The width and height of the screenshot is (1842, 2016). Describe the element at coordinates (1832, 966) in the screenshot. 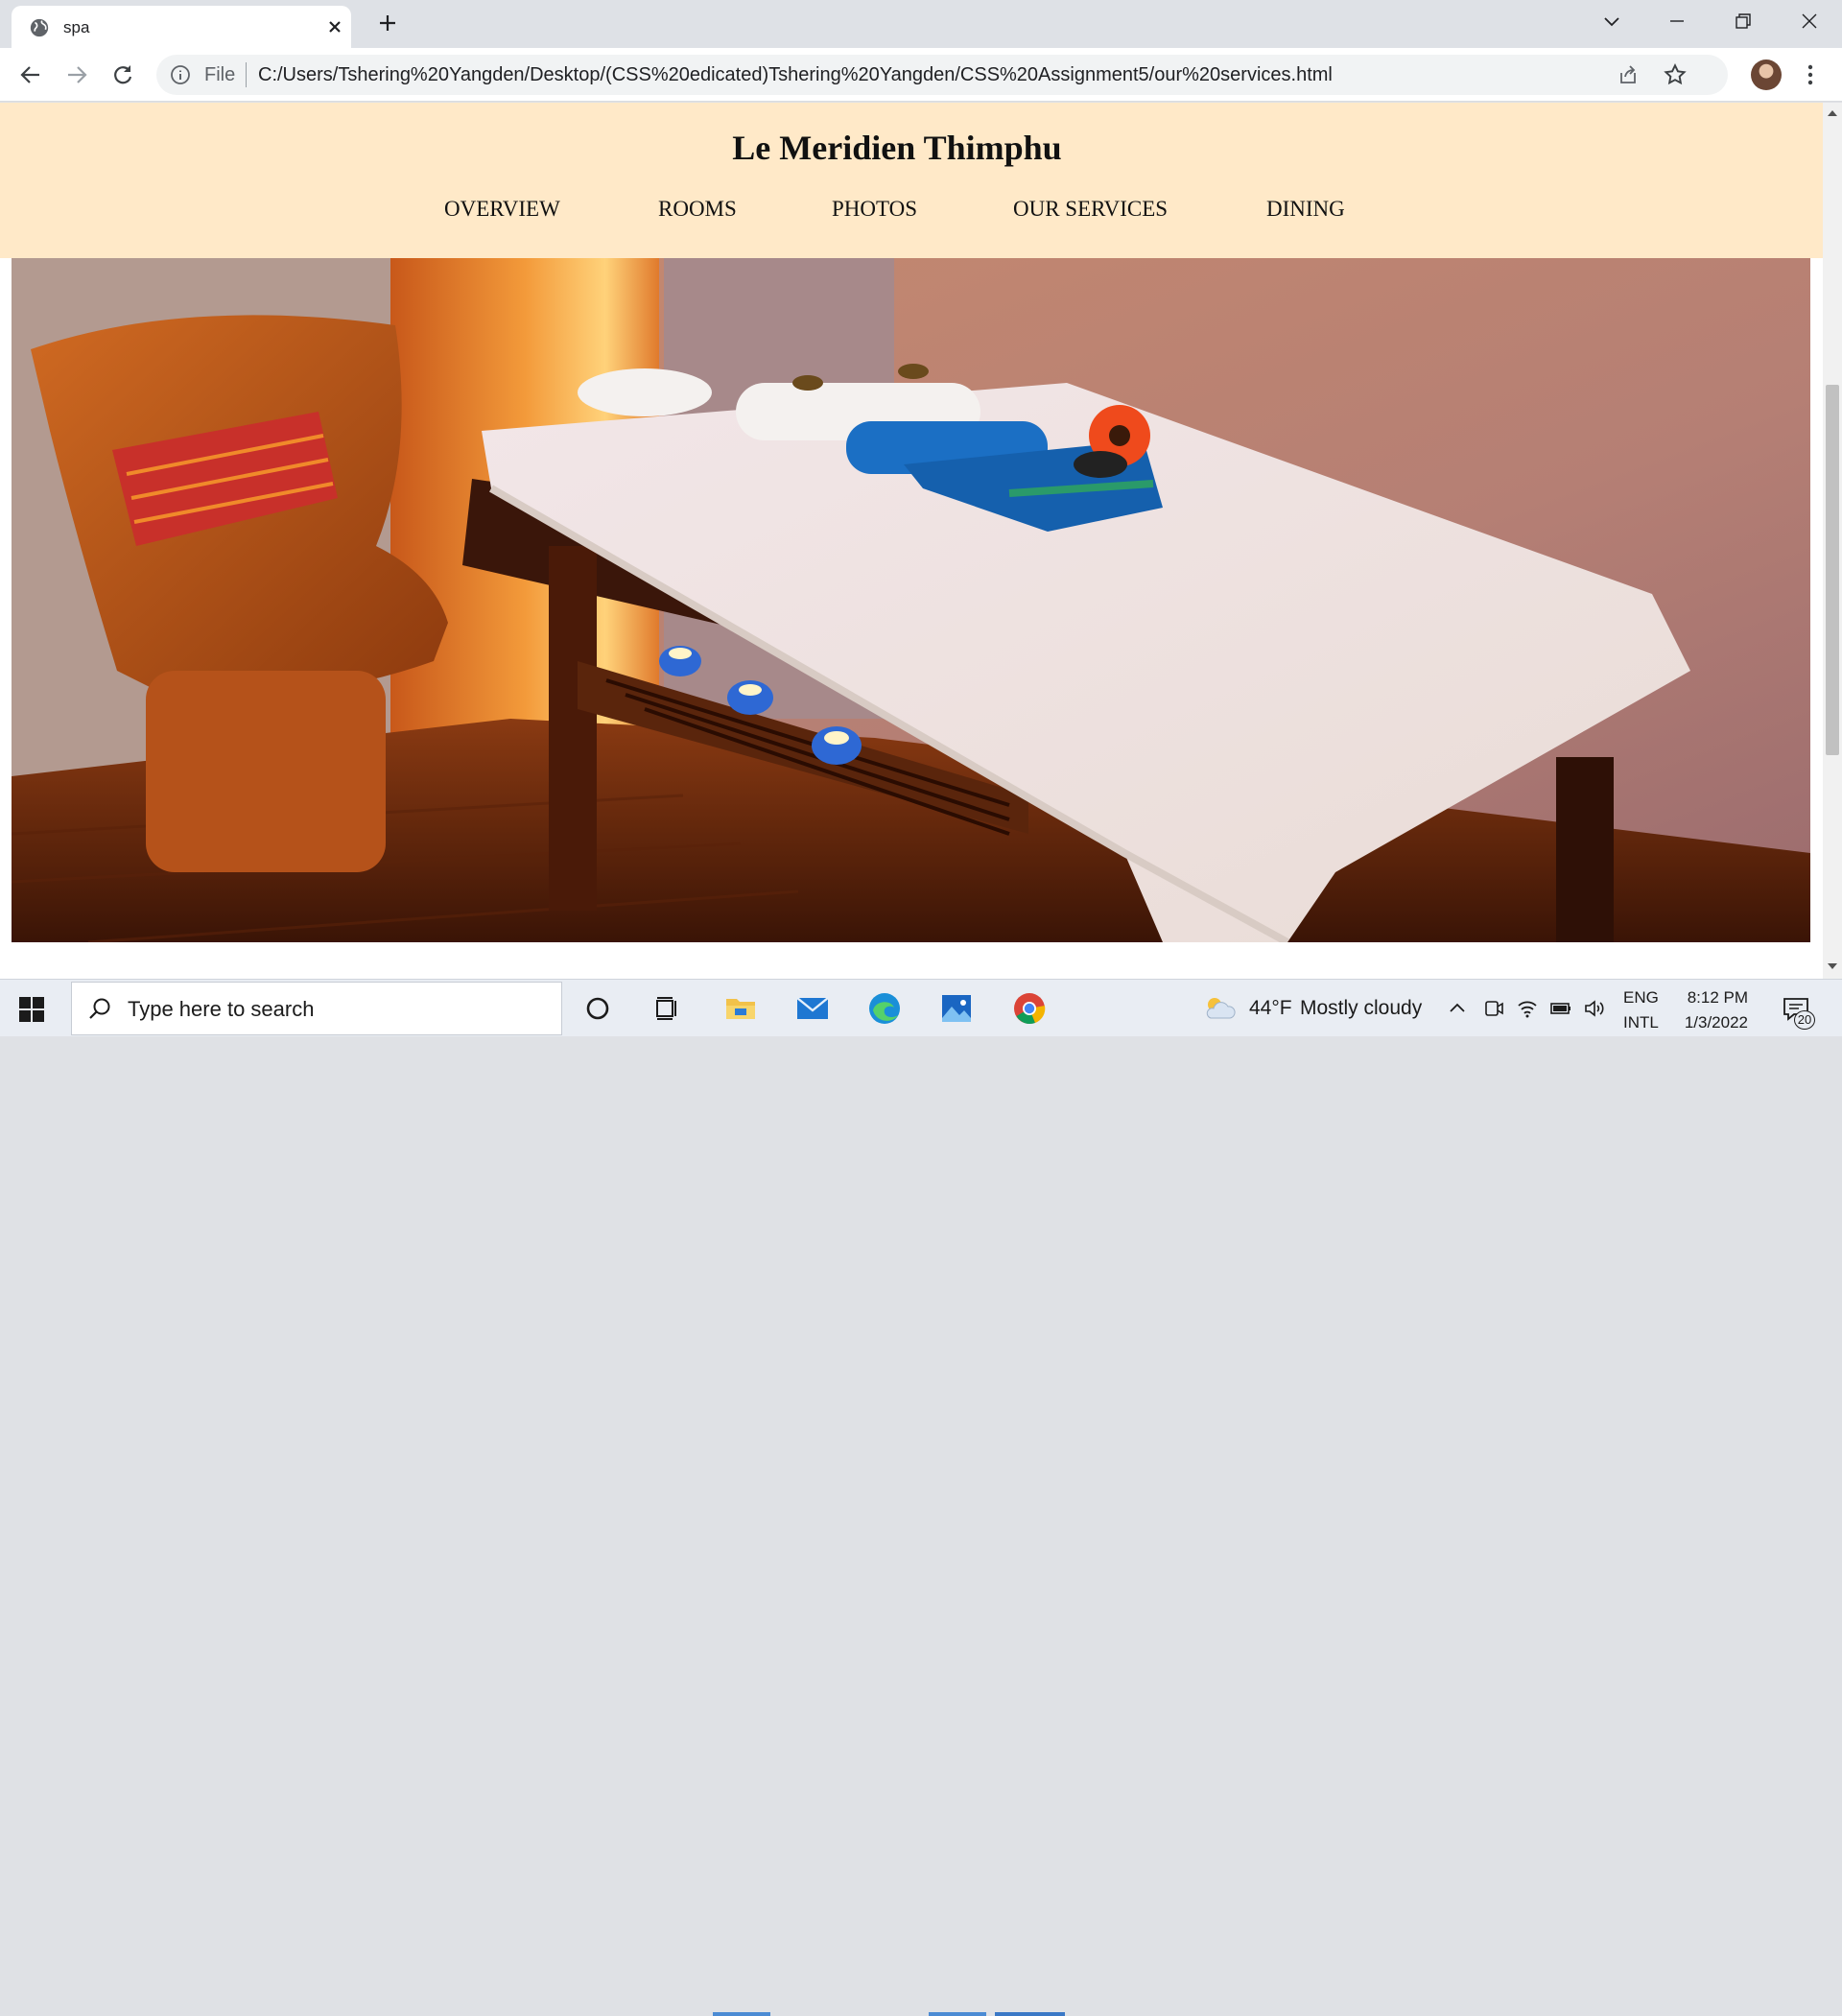

I see `scroll-down-arrow-icon` at that location.